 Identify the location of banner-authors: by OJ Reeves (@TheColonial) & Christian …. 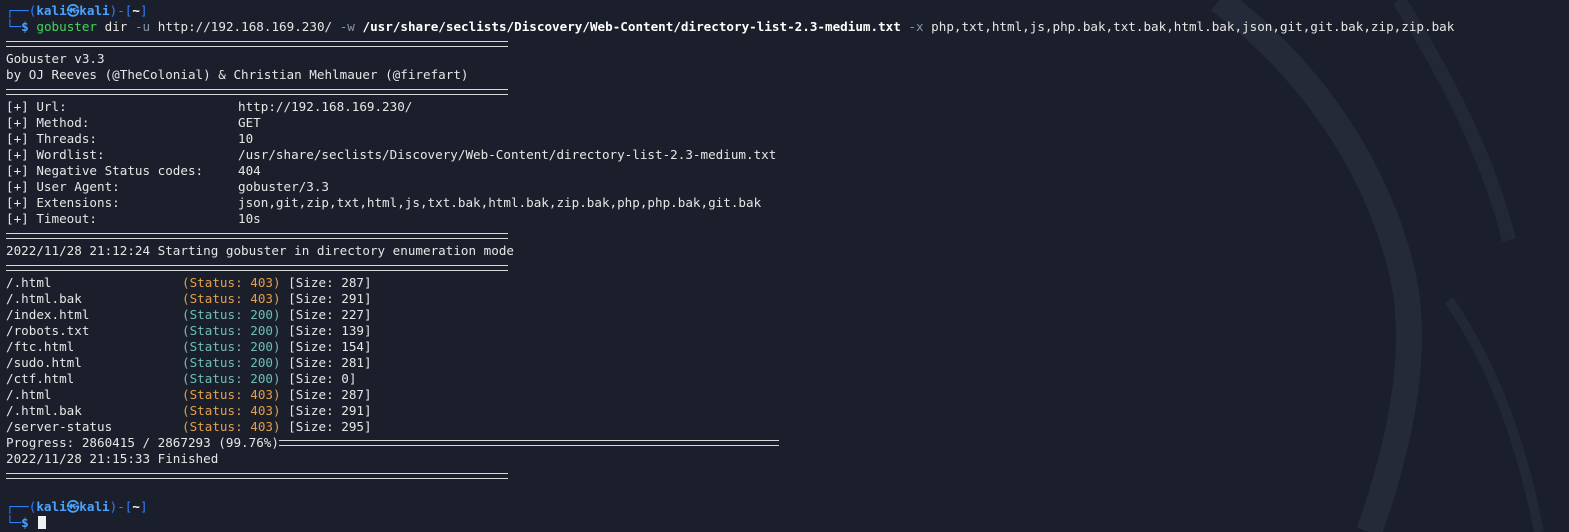
(237, 74).